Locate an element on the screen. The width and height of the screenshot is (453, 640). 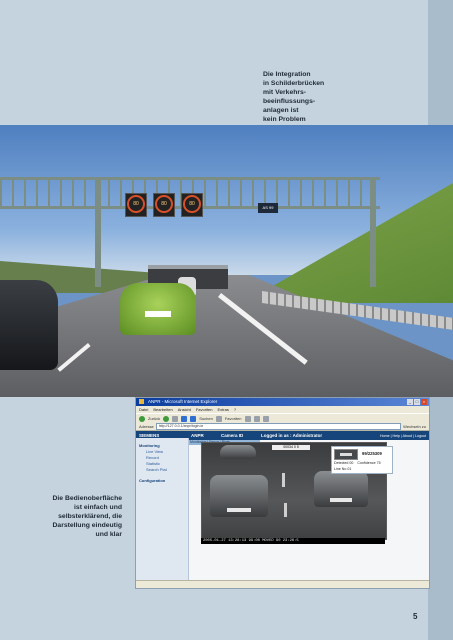
panel-row-value: 00 is located at coordinates (351, 463).